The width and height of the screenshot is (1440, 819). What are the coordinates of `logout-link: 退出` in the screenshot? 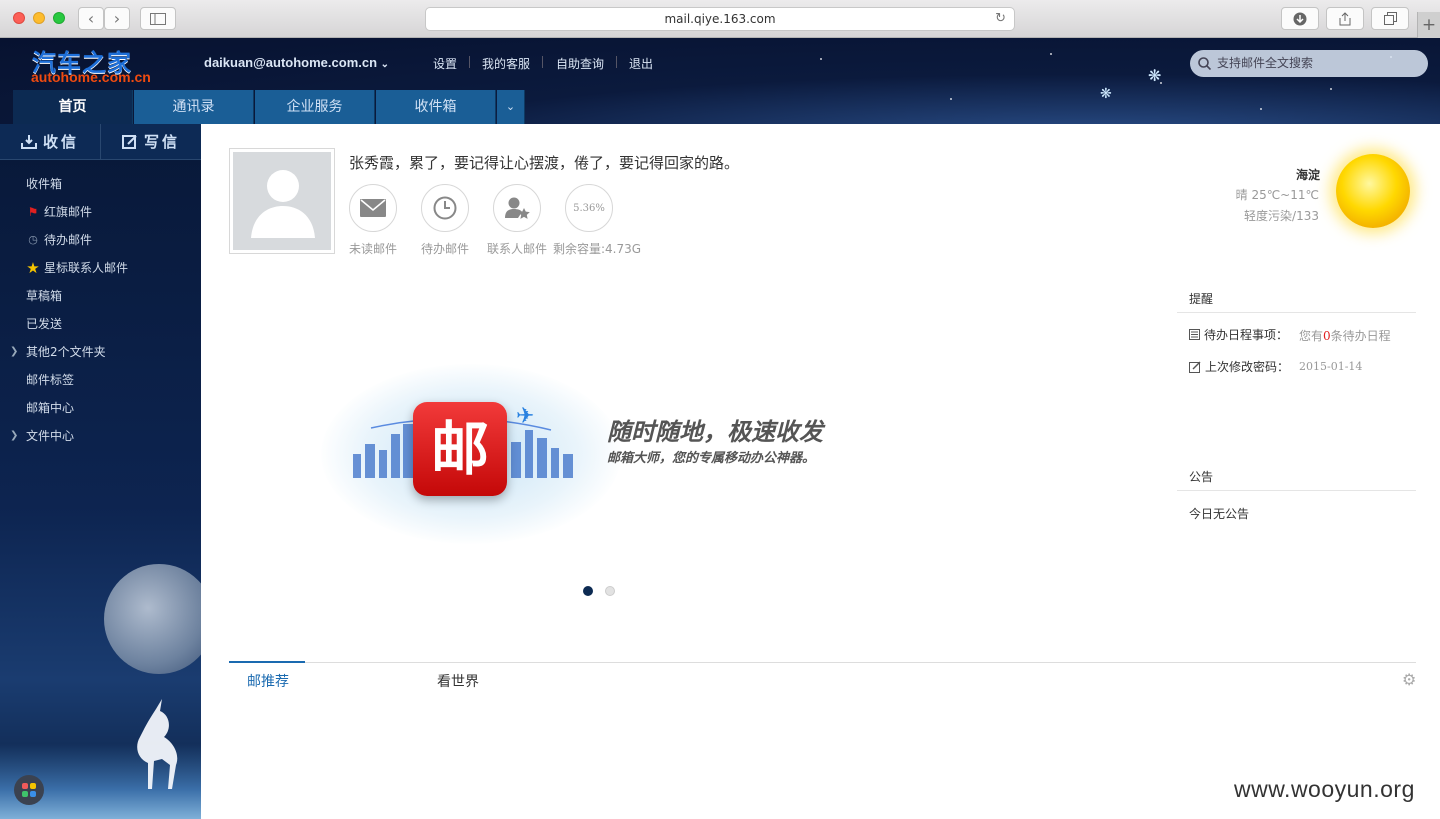 It's located at (641, 63).